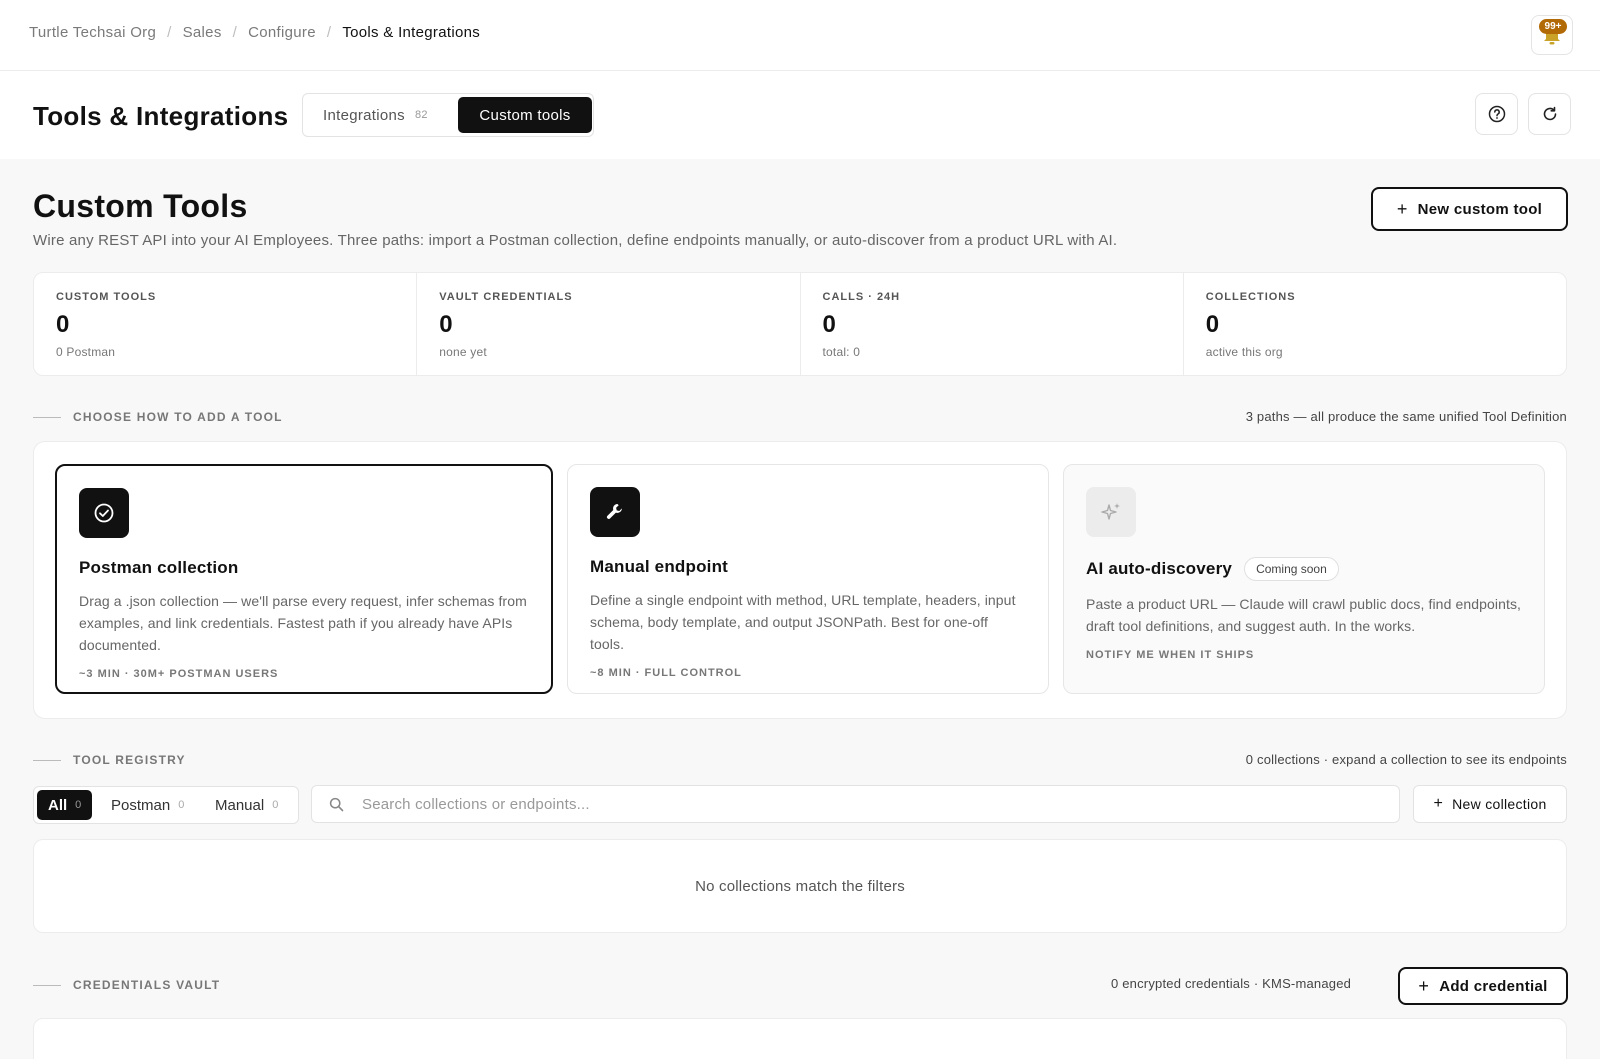 Image resolution: width=1600 pixels, height=1059 pixels. Describe the element at coordinates (240, 805) in the screenshot. I see `filter-label: Manual` at that location.